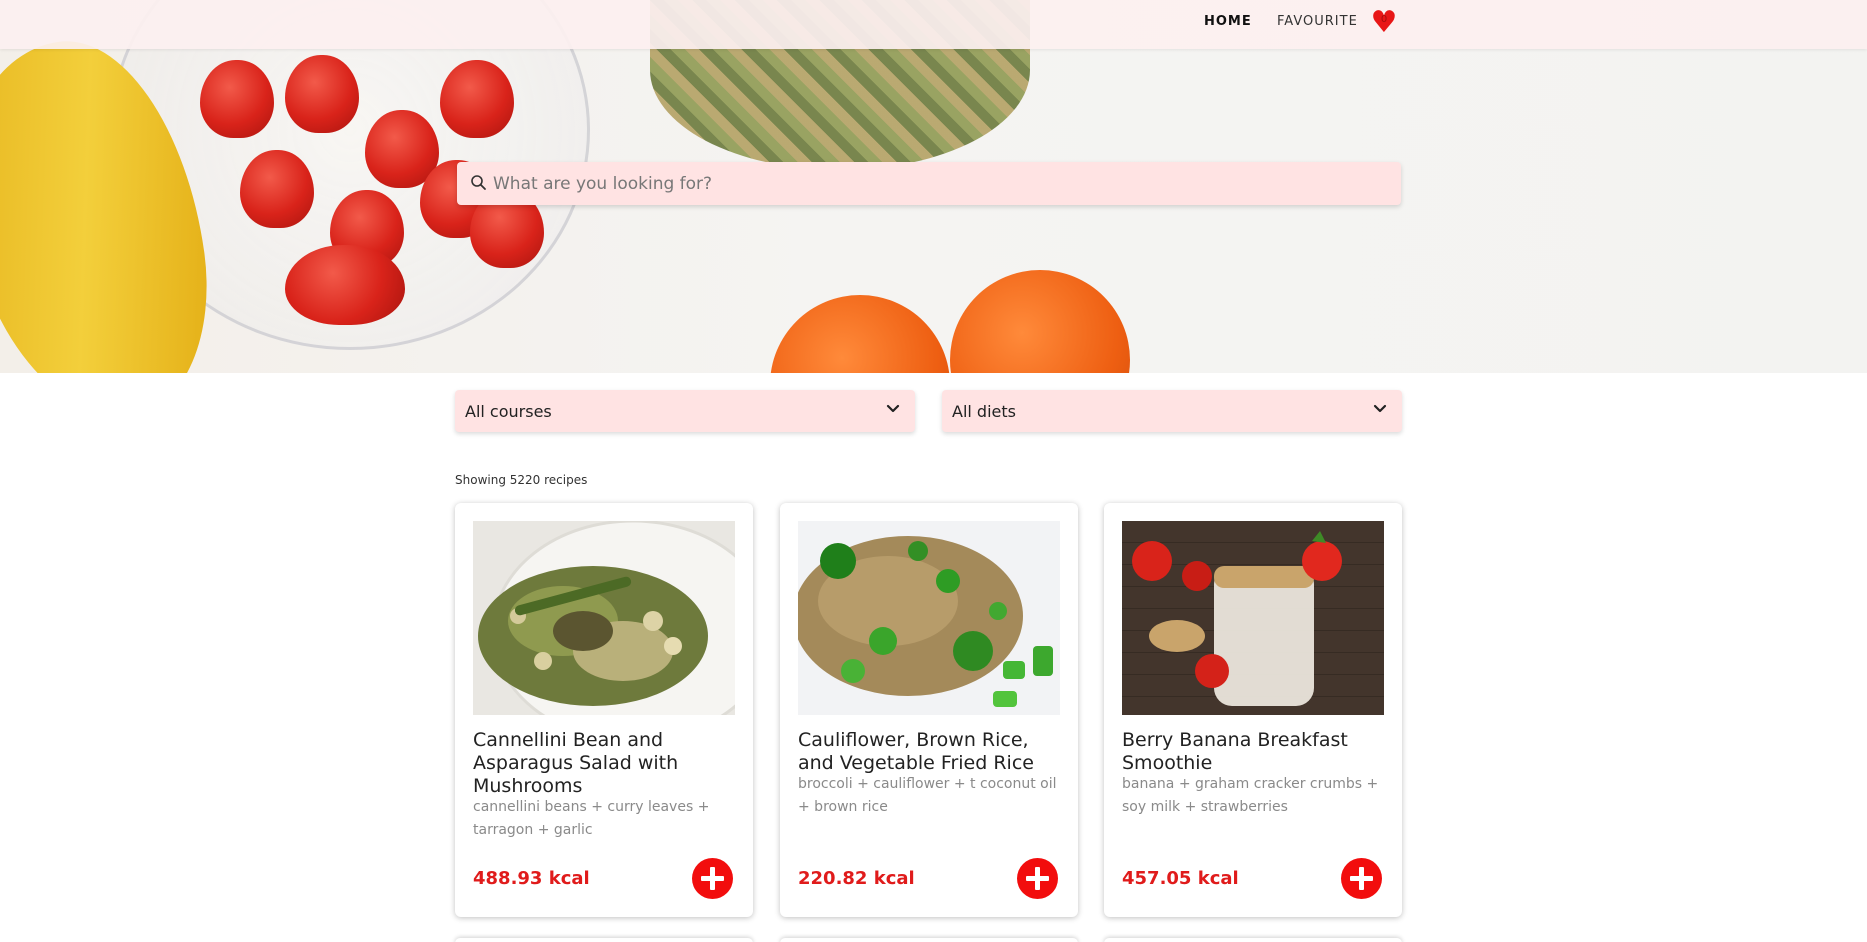 Image resolution: width=1867 pixels, height=942 pixels. Describe the element at coordinates (856, 878) in the screenshot. I see `recipe-kcal: 220.82 kcal` at that location.